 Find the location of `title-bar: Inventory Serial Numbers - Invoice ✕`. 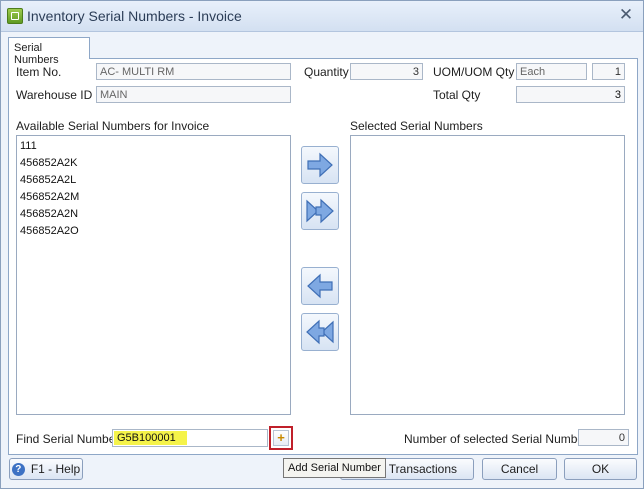

title-bar: Inventory Serial Numbers - Invoice ✕ is located at coordinates (322, 16).